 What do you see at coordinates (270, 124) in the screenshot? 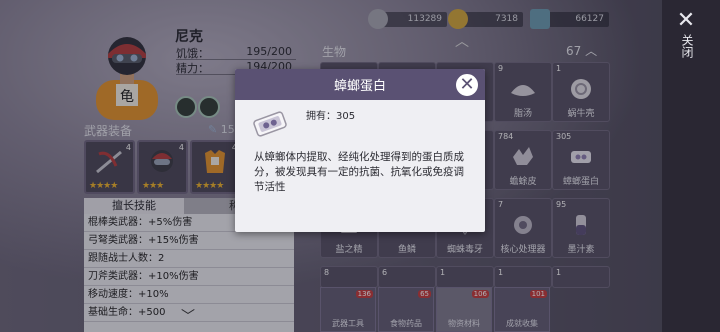
I see `protein-icon` at bounding box center [270, 124].